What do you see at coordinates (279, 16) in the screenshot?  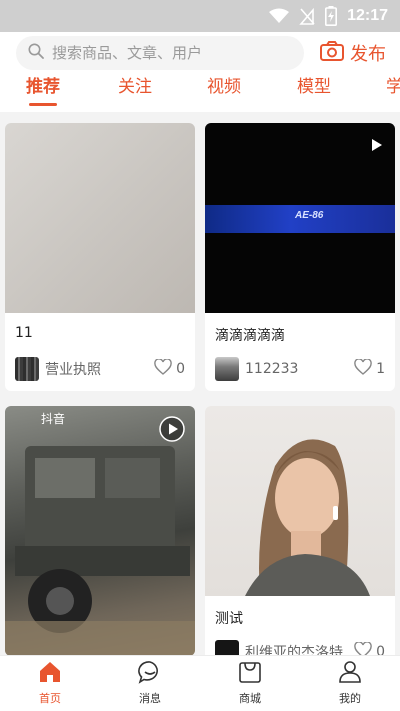 I see `wifi-icon` at bounding box center [279, 16].